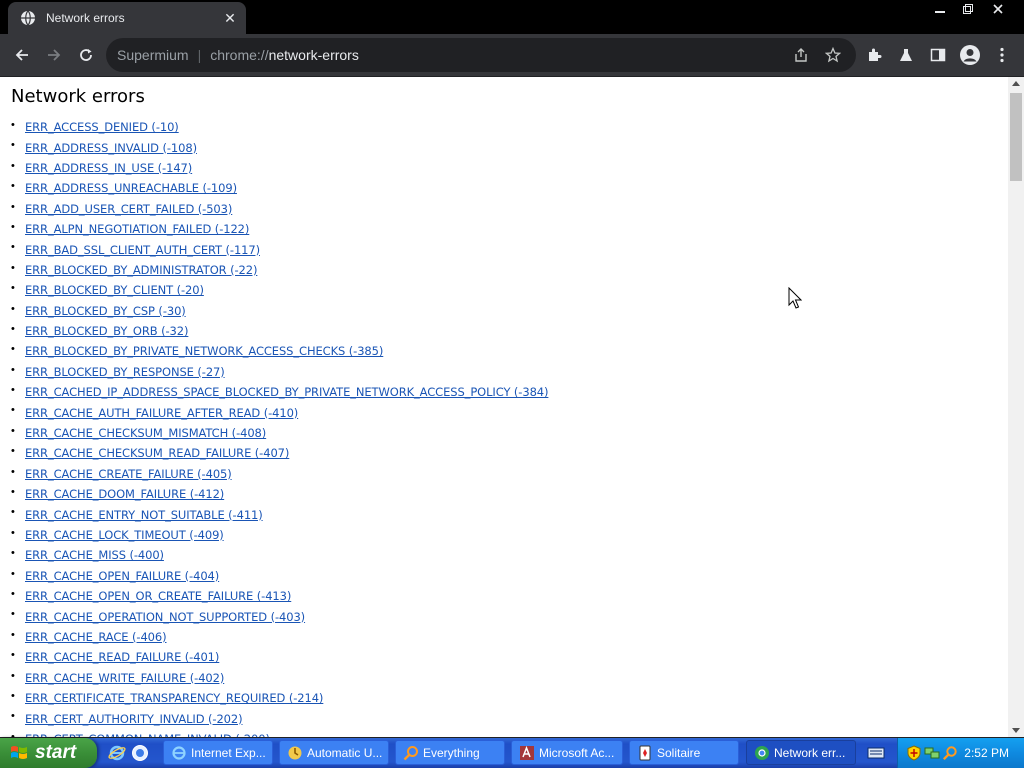 Image resolution: width=1024 pixels, height=768 pixels. What do you see at coordinates (1016, 407) in the screenshot?
I see `vertical-scrollbar` at bounding box center [1016, 407].